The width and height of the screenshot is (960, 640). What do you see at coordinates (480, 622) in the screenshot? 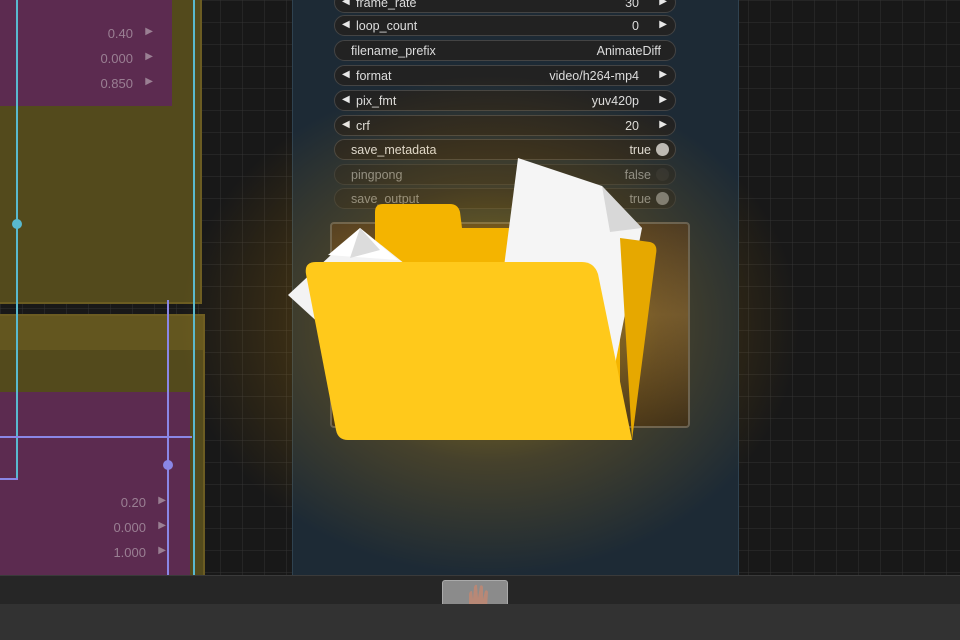
I see `footer-bar` at bounding box center [480, 622].